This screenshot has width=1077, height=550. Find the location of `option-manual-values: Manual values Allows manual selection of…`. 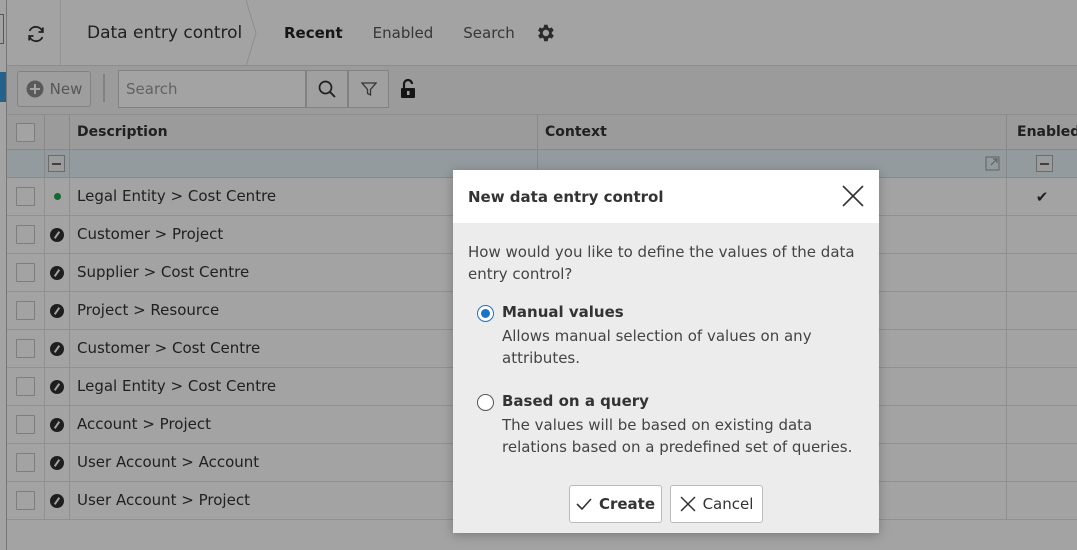

option-manual-values: Manual values Allows manual selection of… is located at coordinates (672, 338).